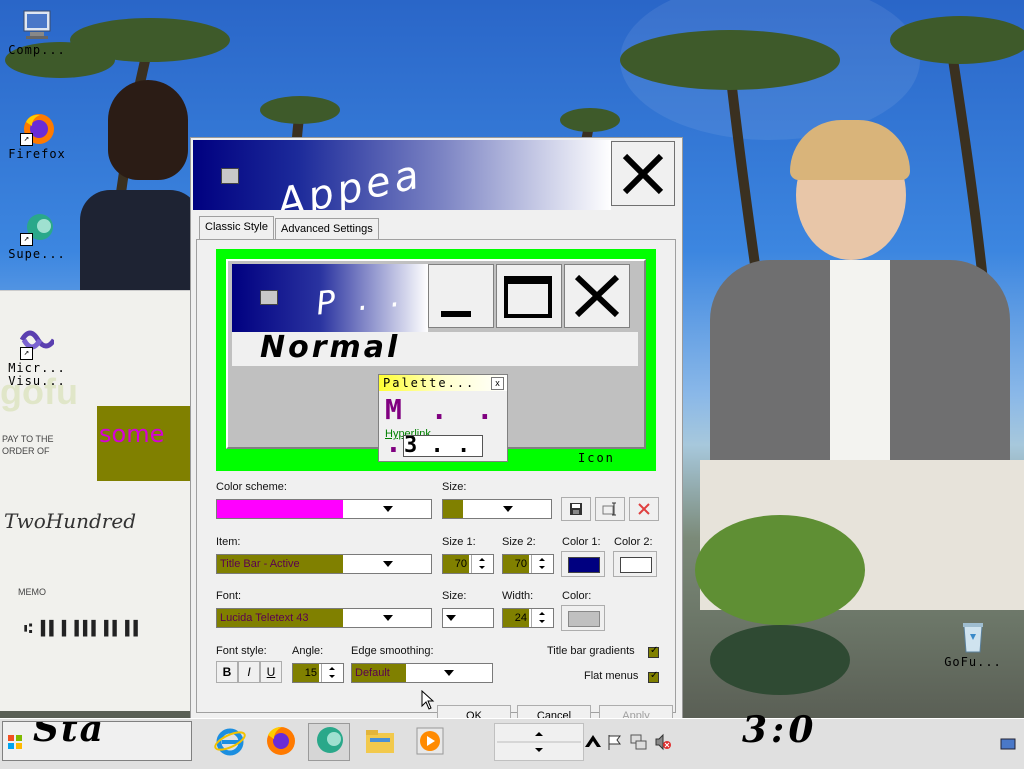 The width and height of the screenshot is (1024, 769). What do you see at coordinates (593, 747) in the screenshot?
I see `tray-chevron-icon` at bounding box center [593, 747].